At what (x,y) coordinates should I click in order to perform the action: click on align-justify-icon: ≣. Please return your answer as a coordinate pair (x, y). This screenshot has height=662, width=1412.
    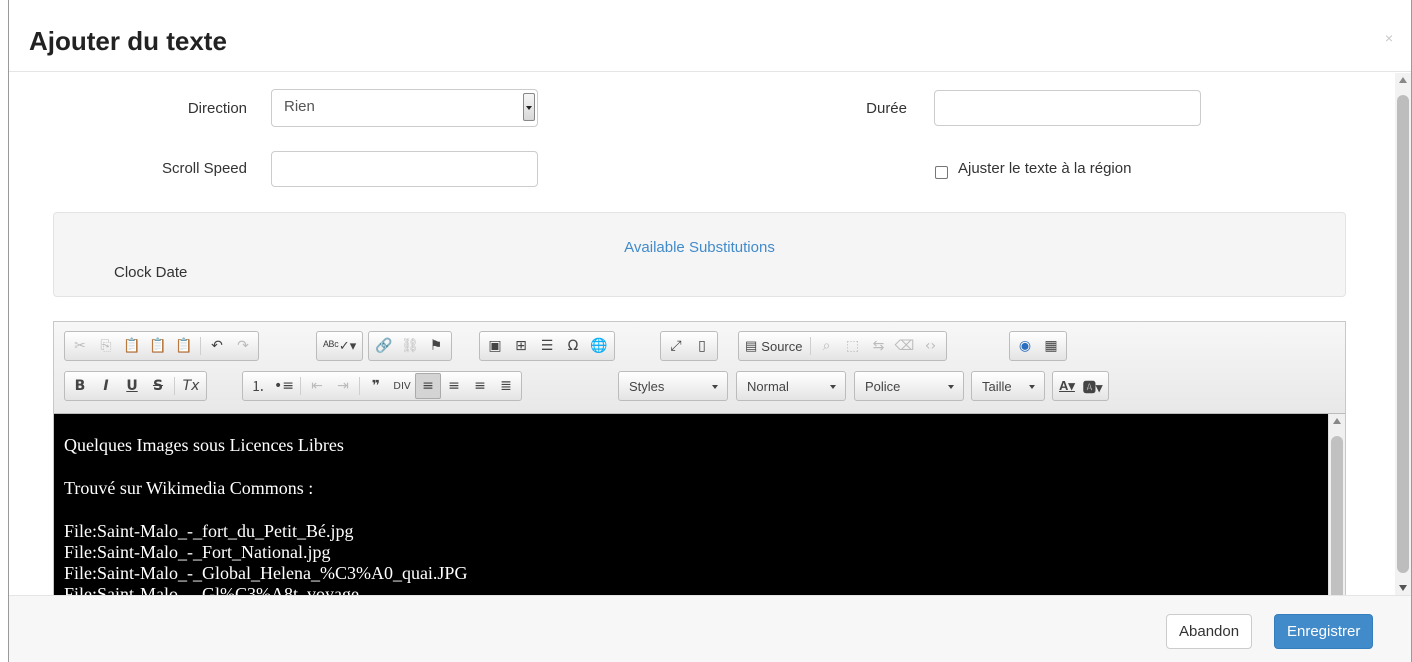
    Looking at the image, I should click on (506, 386).